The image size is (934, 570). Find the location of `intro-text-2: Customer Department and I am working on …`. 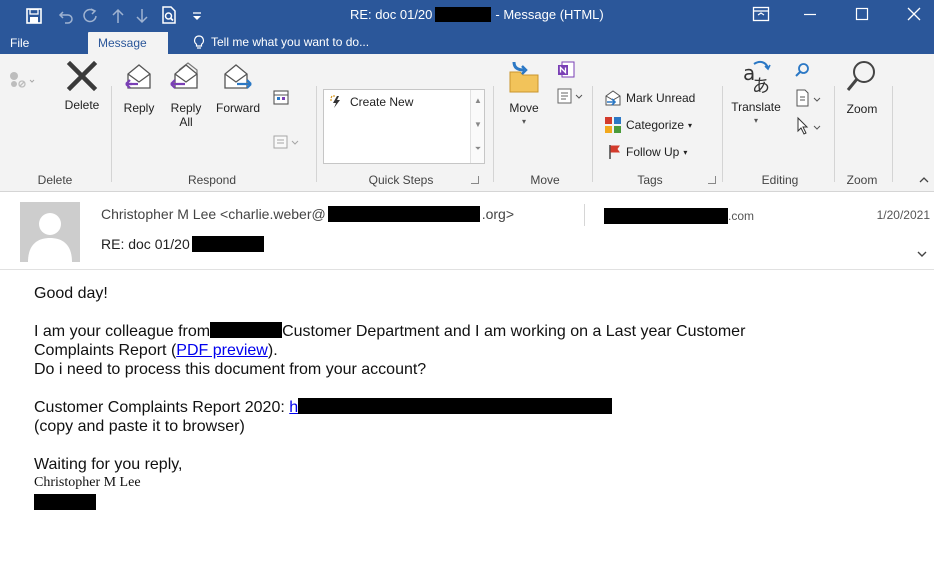

intro-text-2: Customer Department and I am working on … is located at coordinates (514, 331).